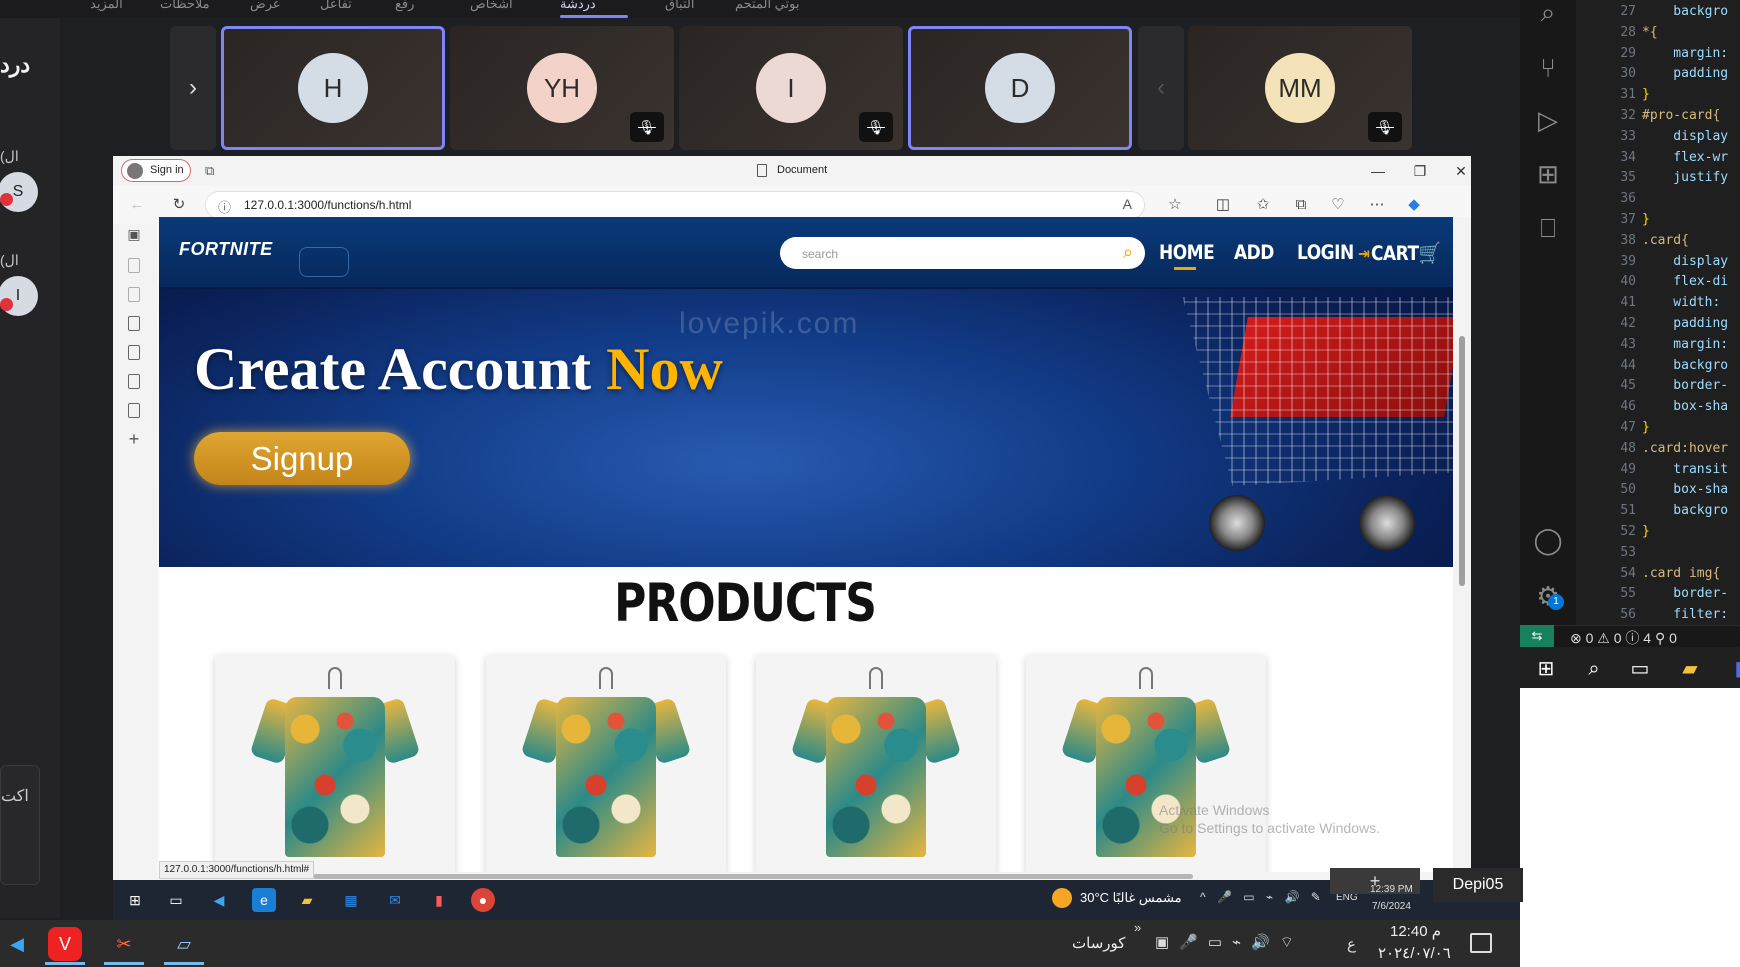  I want to click on code-line: justify, so click(1685, 177).